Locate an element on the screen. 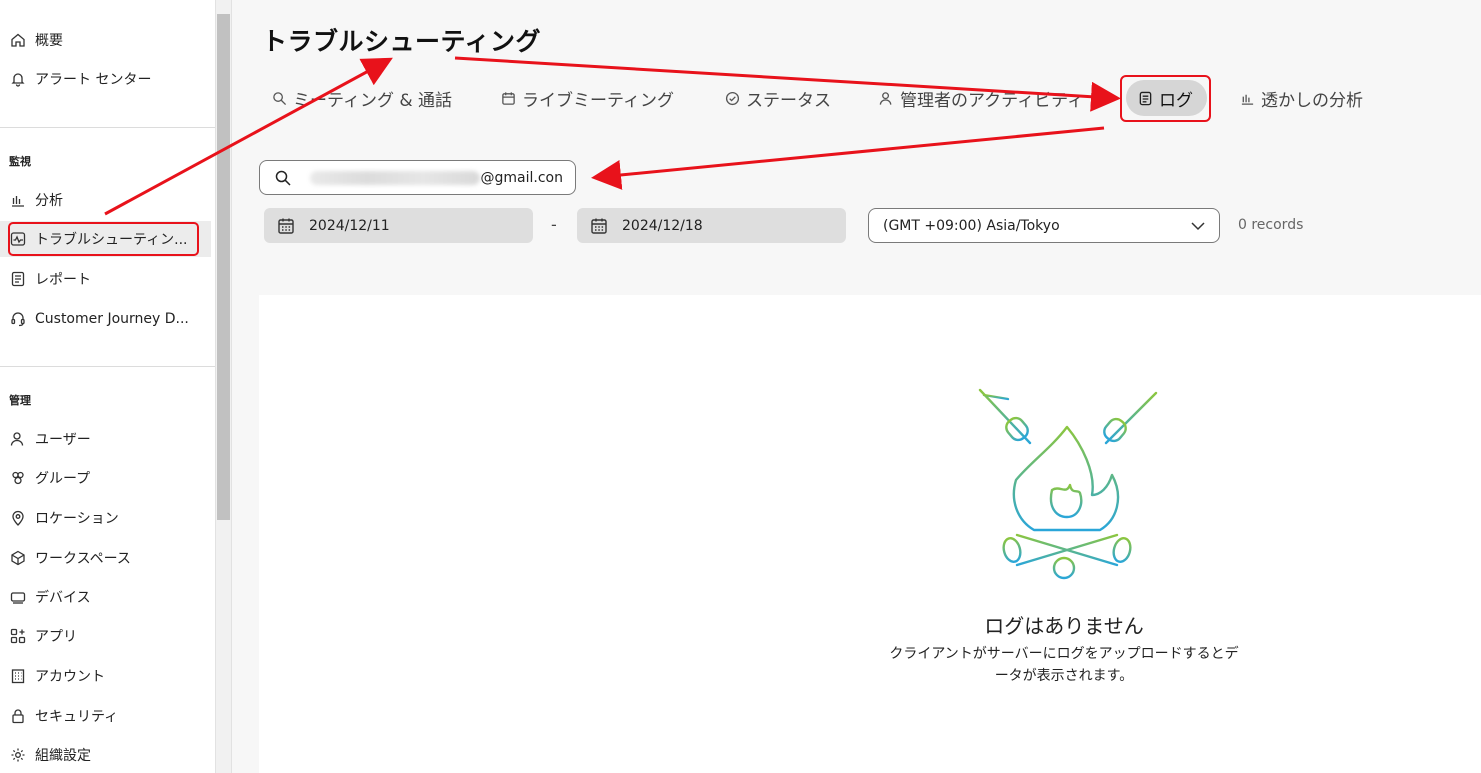 The image size is (1481, 773). section-title-manage: 管理 is located at coordinates (20, 400).